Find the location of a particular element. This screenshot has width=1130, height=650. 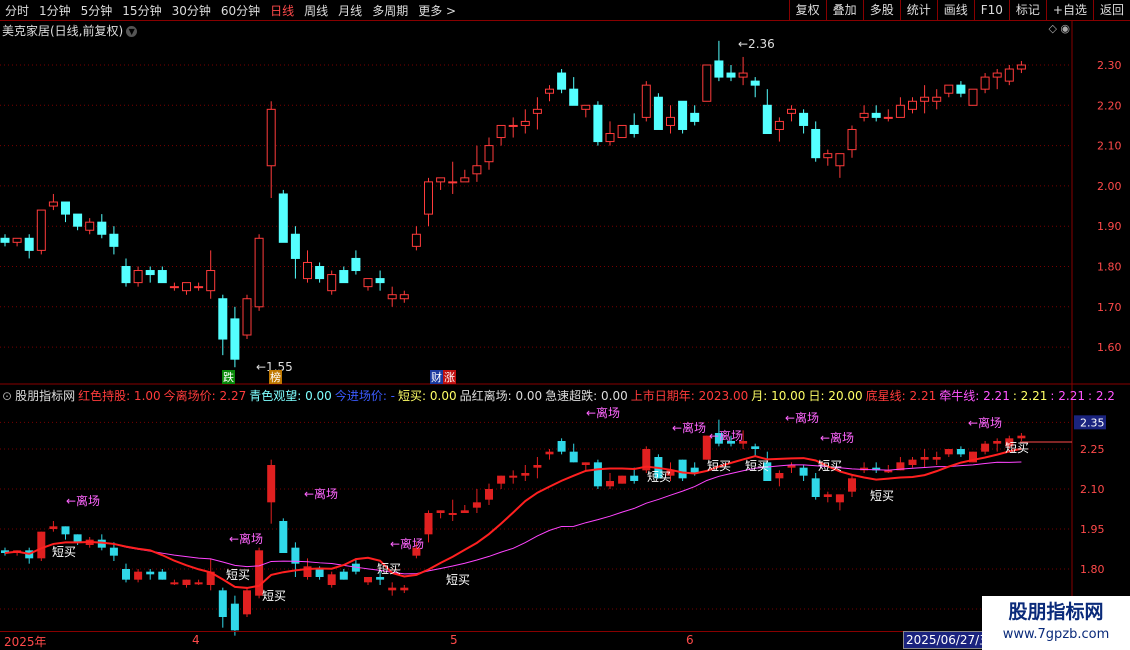

tag-die: 跌 is located at coordinates (228, 377).